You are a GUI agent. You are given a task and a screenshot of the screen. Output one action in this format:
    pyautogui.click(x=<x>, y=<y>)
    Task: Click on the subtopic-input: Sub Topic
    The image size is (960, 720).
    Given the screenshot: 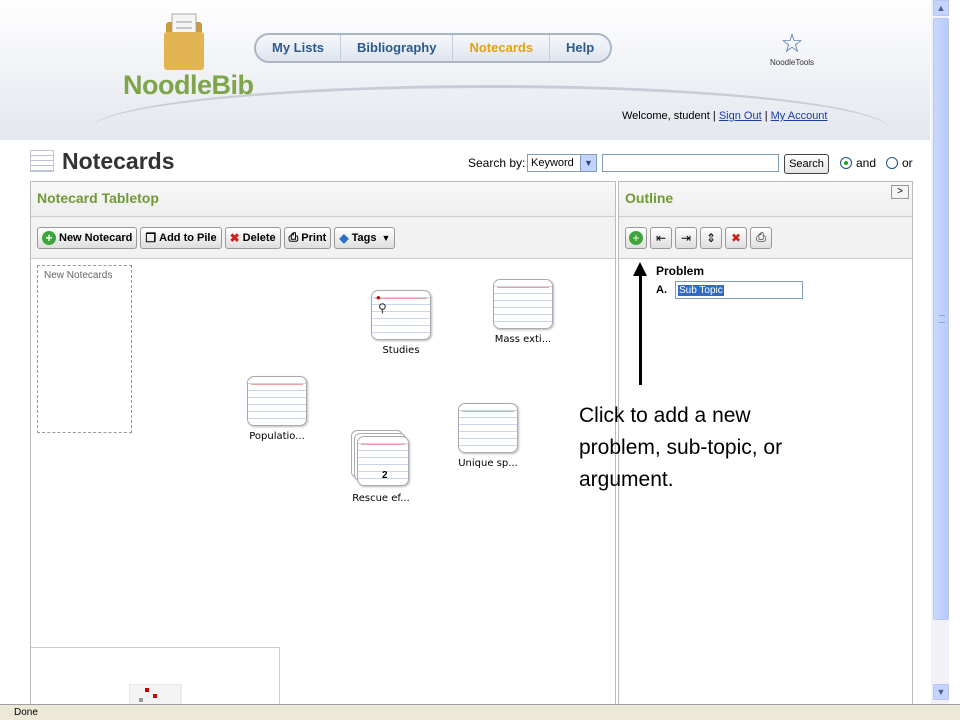 What is the action you would take?
    pyautogui.click(x=739, y=290)
    